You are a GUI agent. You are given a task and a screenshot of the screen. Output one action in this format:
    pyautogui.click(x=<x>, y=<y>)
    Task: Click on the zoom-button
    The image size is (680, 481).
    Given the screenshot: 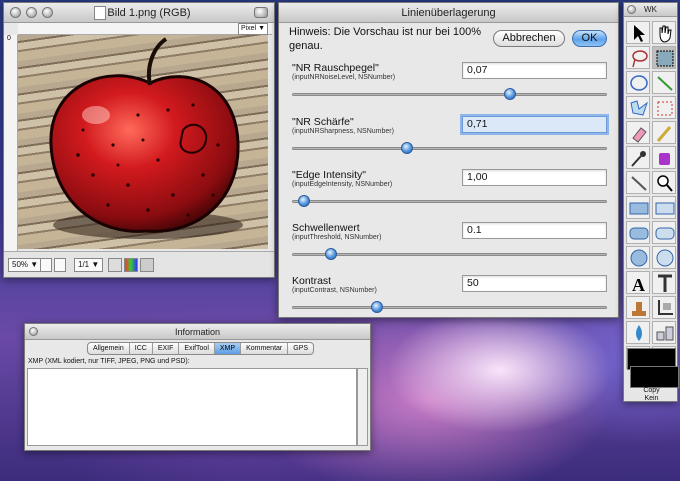 What is the action you would take?
    pyautogui.click(x=47, y=12)
    